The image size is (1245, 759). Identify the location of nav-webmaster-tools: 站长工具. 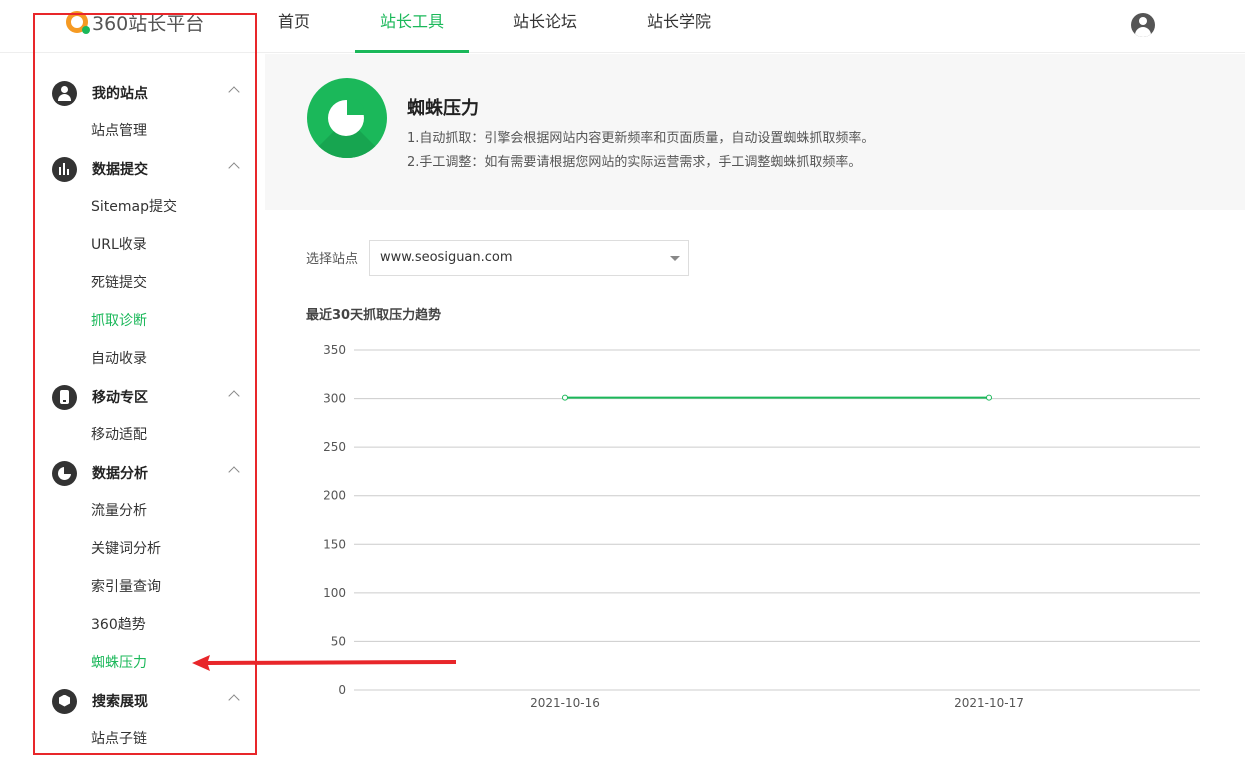
(412, 26).